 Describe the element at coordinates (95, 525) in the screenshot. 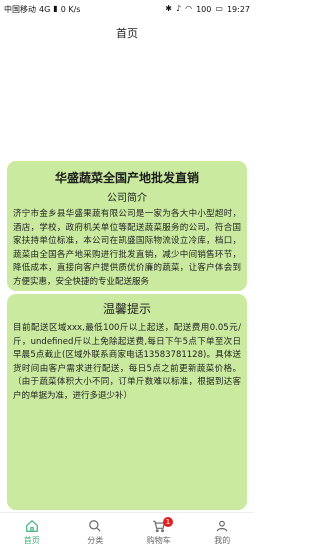

I see `search-icon` at that location.